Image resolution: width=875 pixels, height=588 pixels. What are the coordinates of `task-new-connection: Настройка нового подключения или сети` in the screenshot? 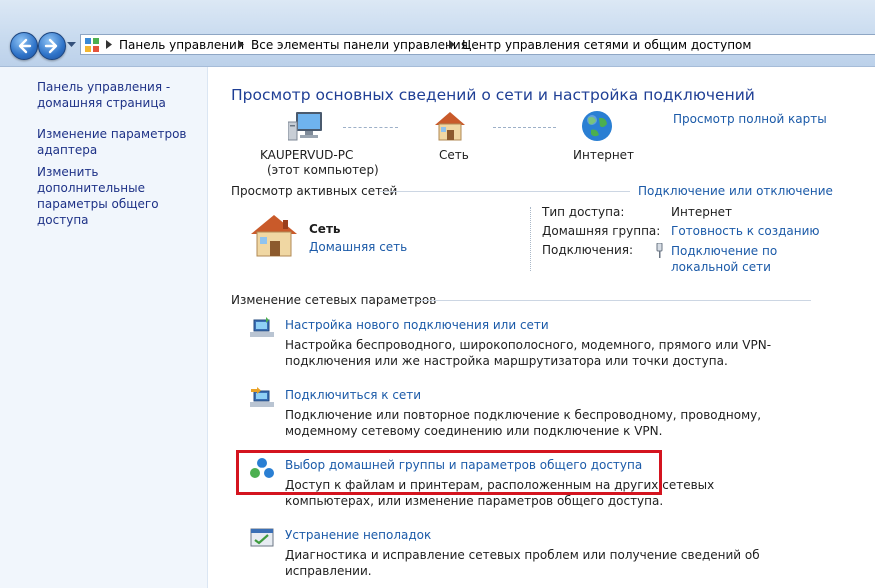 It's located at (417, 325).